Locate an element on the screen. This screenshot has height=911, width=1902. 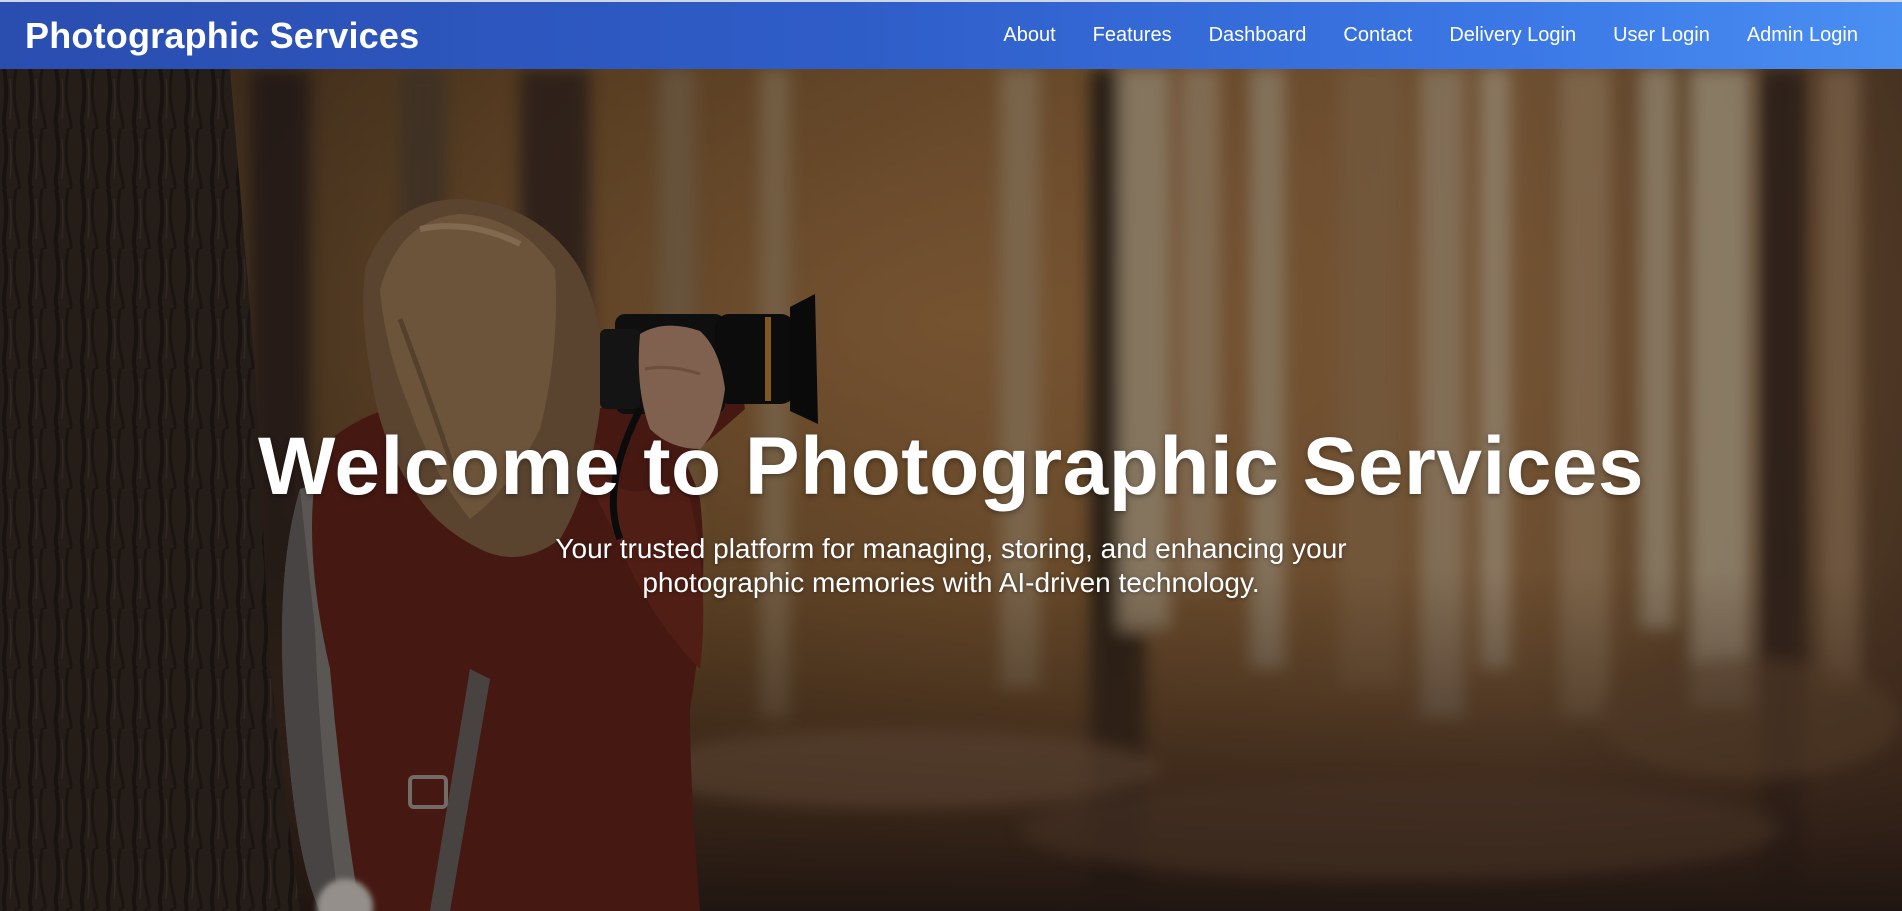
nav-link-dashboard: Dashboard is located at coordinates (1258, 35).